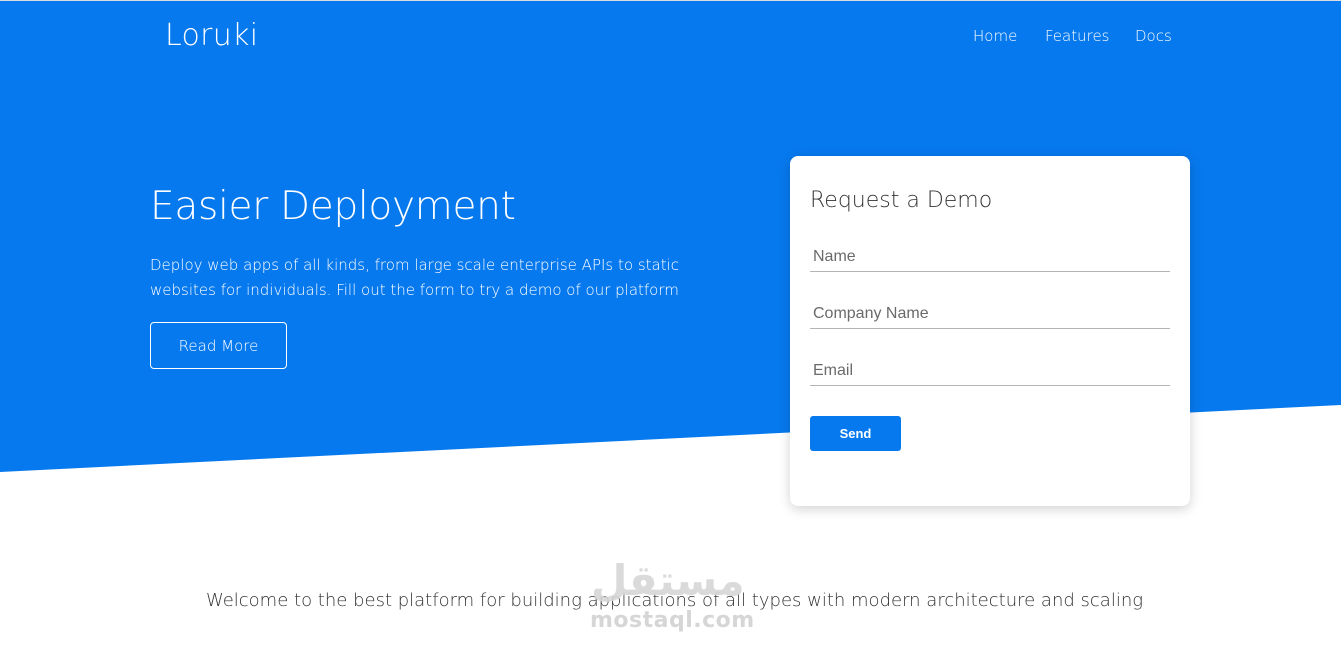 This screenshot has height=649, width=1341. I want to click on main-nav: Home Features Docs, so click(670, 38).